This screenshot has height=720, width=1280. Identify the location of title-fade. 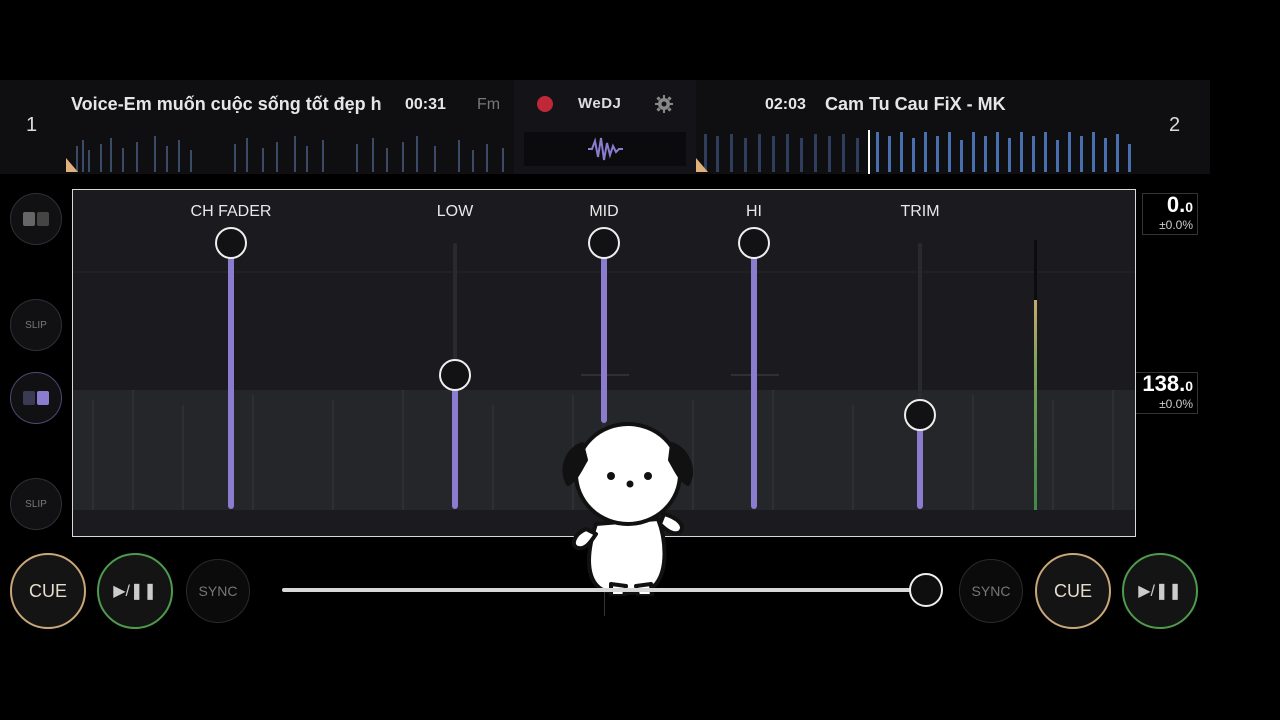
(386, 105).